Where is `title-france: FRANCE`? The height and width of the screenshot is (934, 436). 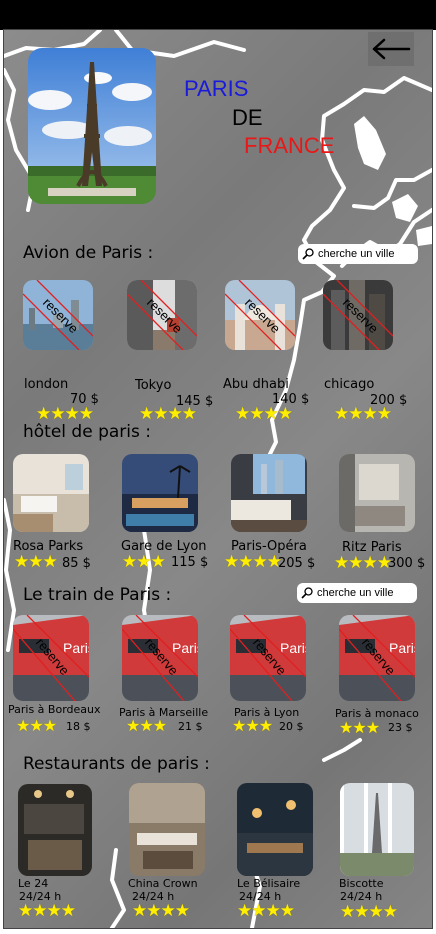 title-france: FRANCE is located at coordinates (289, 145).